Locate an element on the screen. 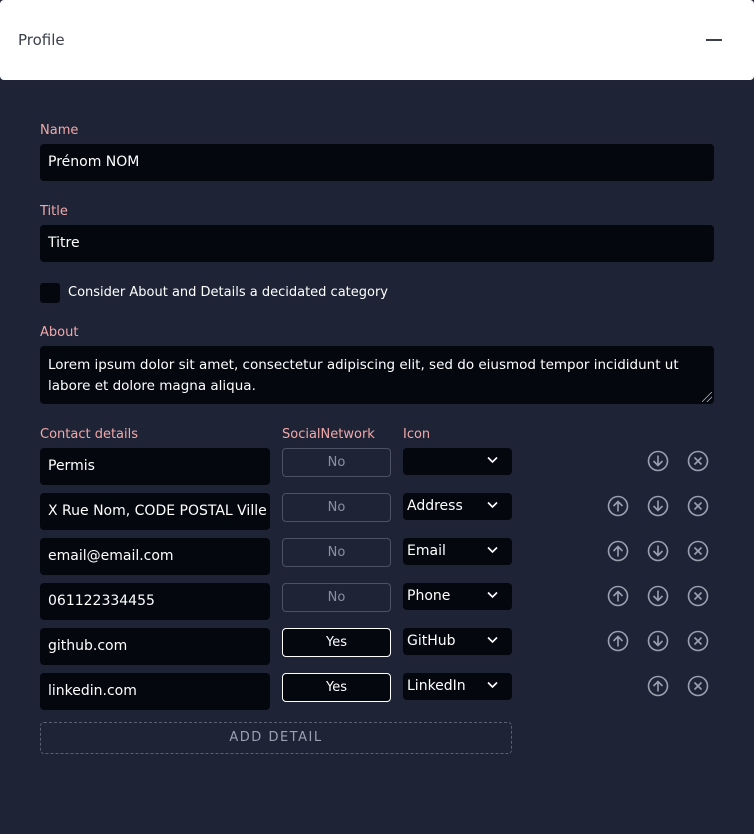 The image size is (754, 834). title-input: Titre is located at coordinates (377, 243).